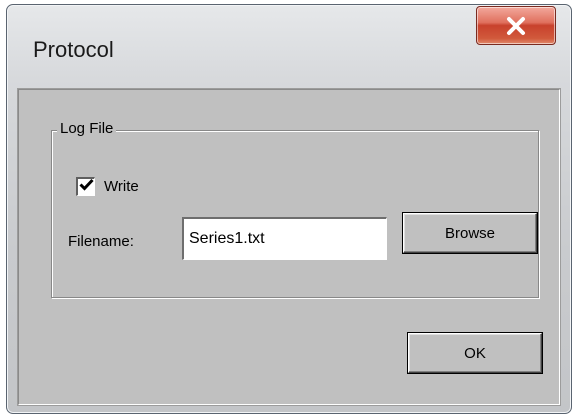 The image size is (577, 419). What do you see at coordinates (470, 233) in the screenshot?
I see `browse-button: Browse` at bounding box center [470, 233].